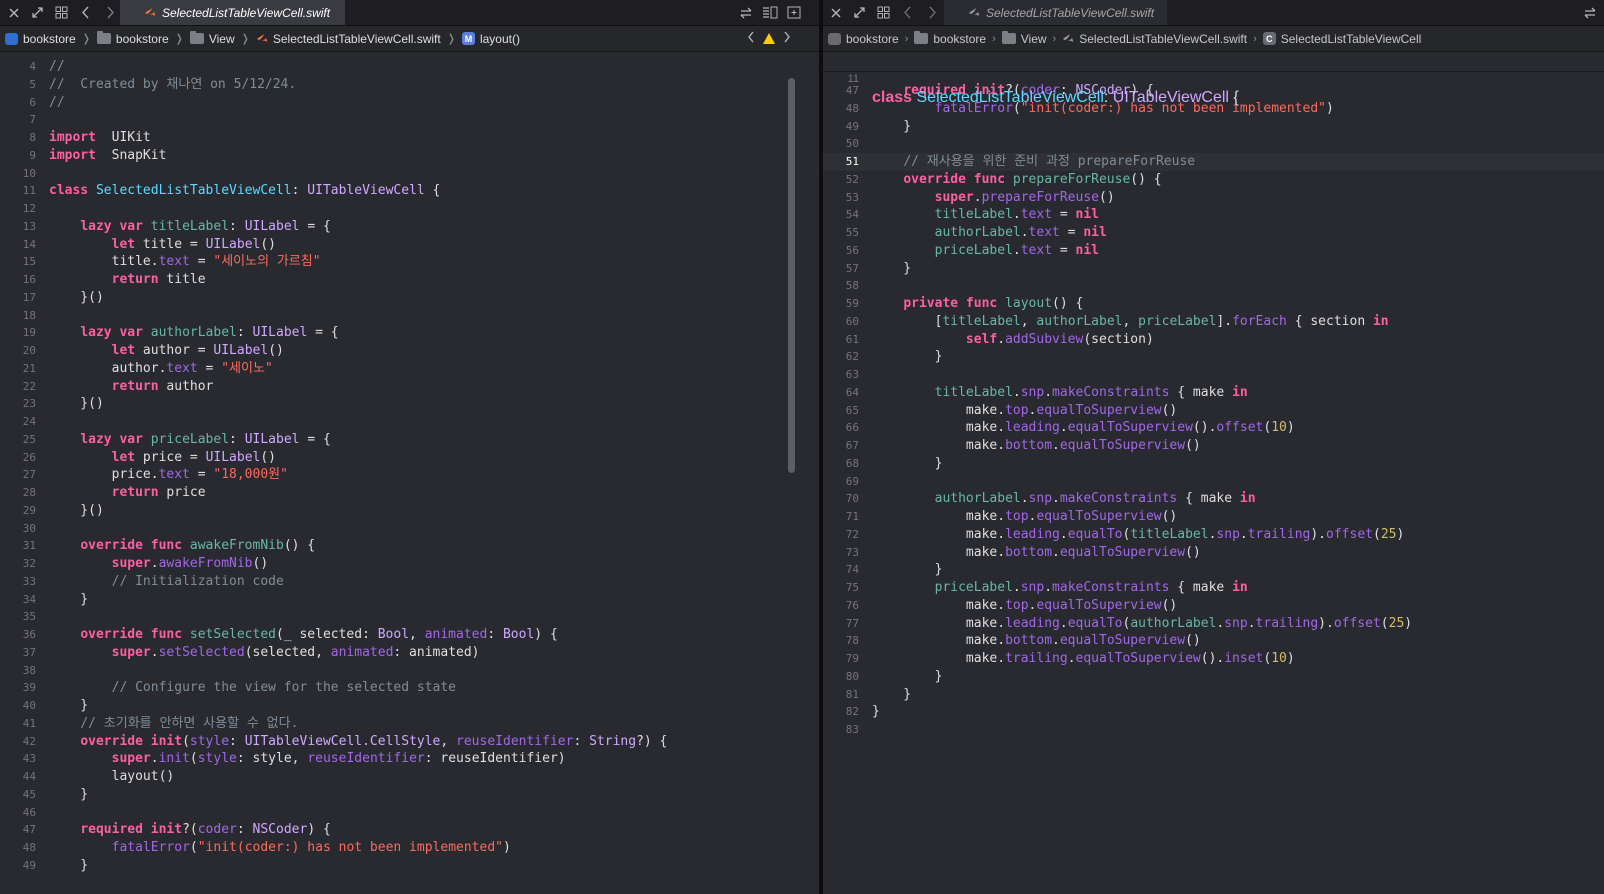  I want to click on code-line: 23 }(), so click(409, 404).